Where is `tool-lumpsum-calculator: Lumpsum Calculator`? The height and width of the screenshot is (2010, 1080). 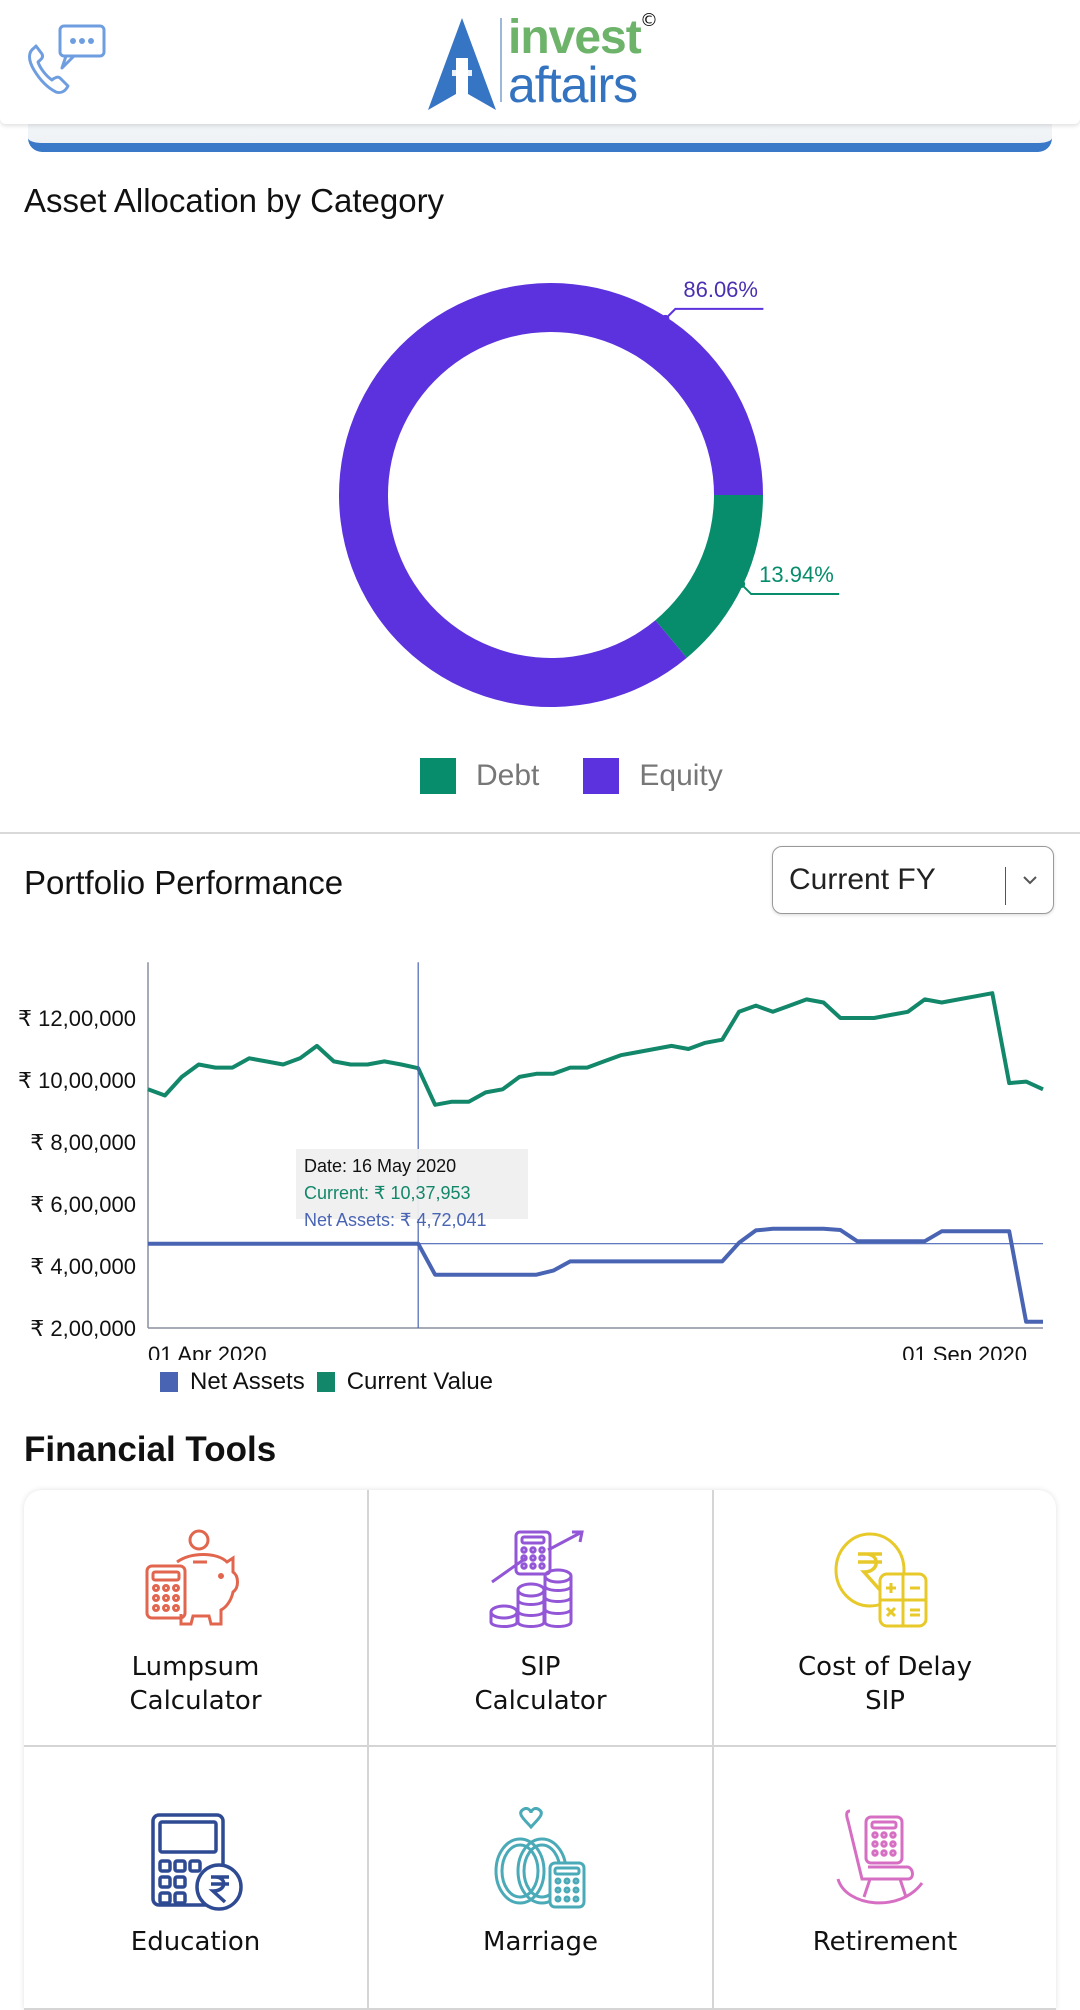
tool-lumpsum-calculator: Lumpsum Calculator is located at coordinates (196, 1618).